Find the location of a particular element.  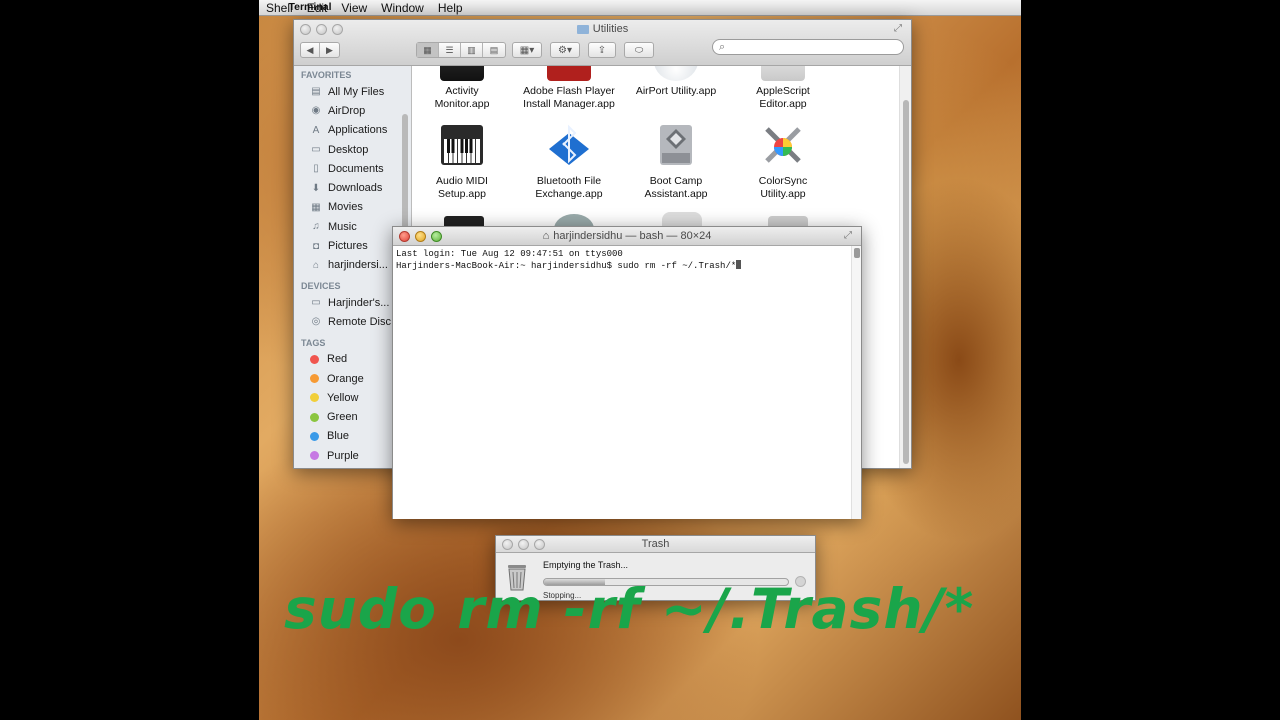

app-item-audio-midi: Audio MIDI Setup.app is located at coordinates (462, 162).